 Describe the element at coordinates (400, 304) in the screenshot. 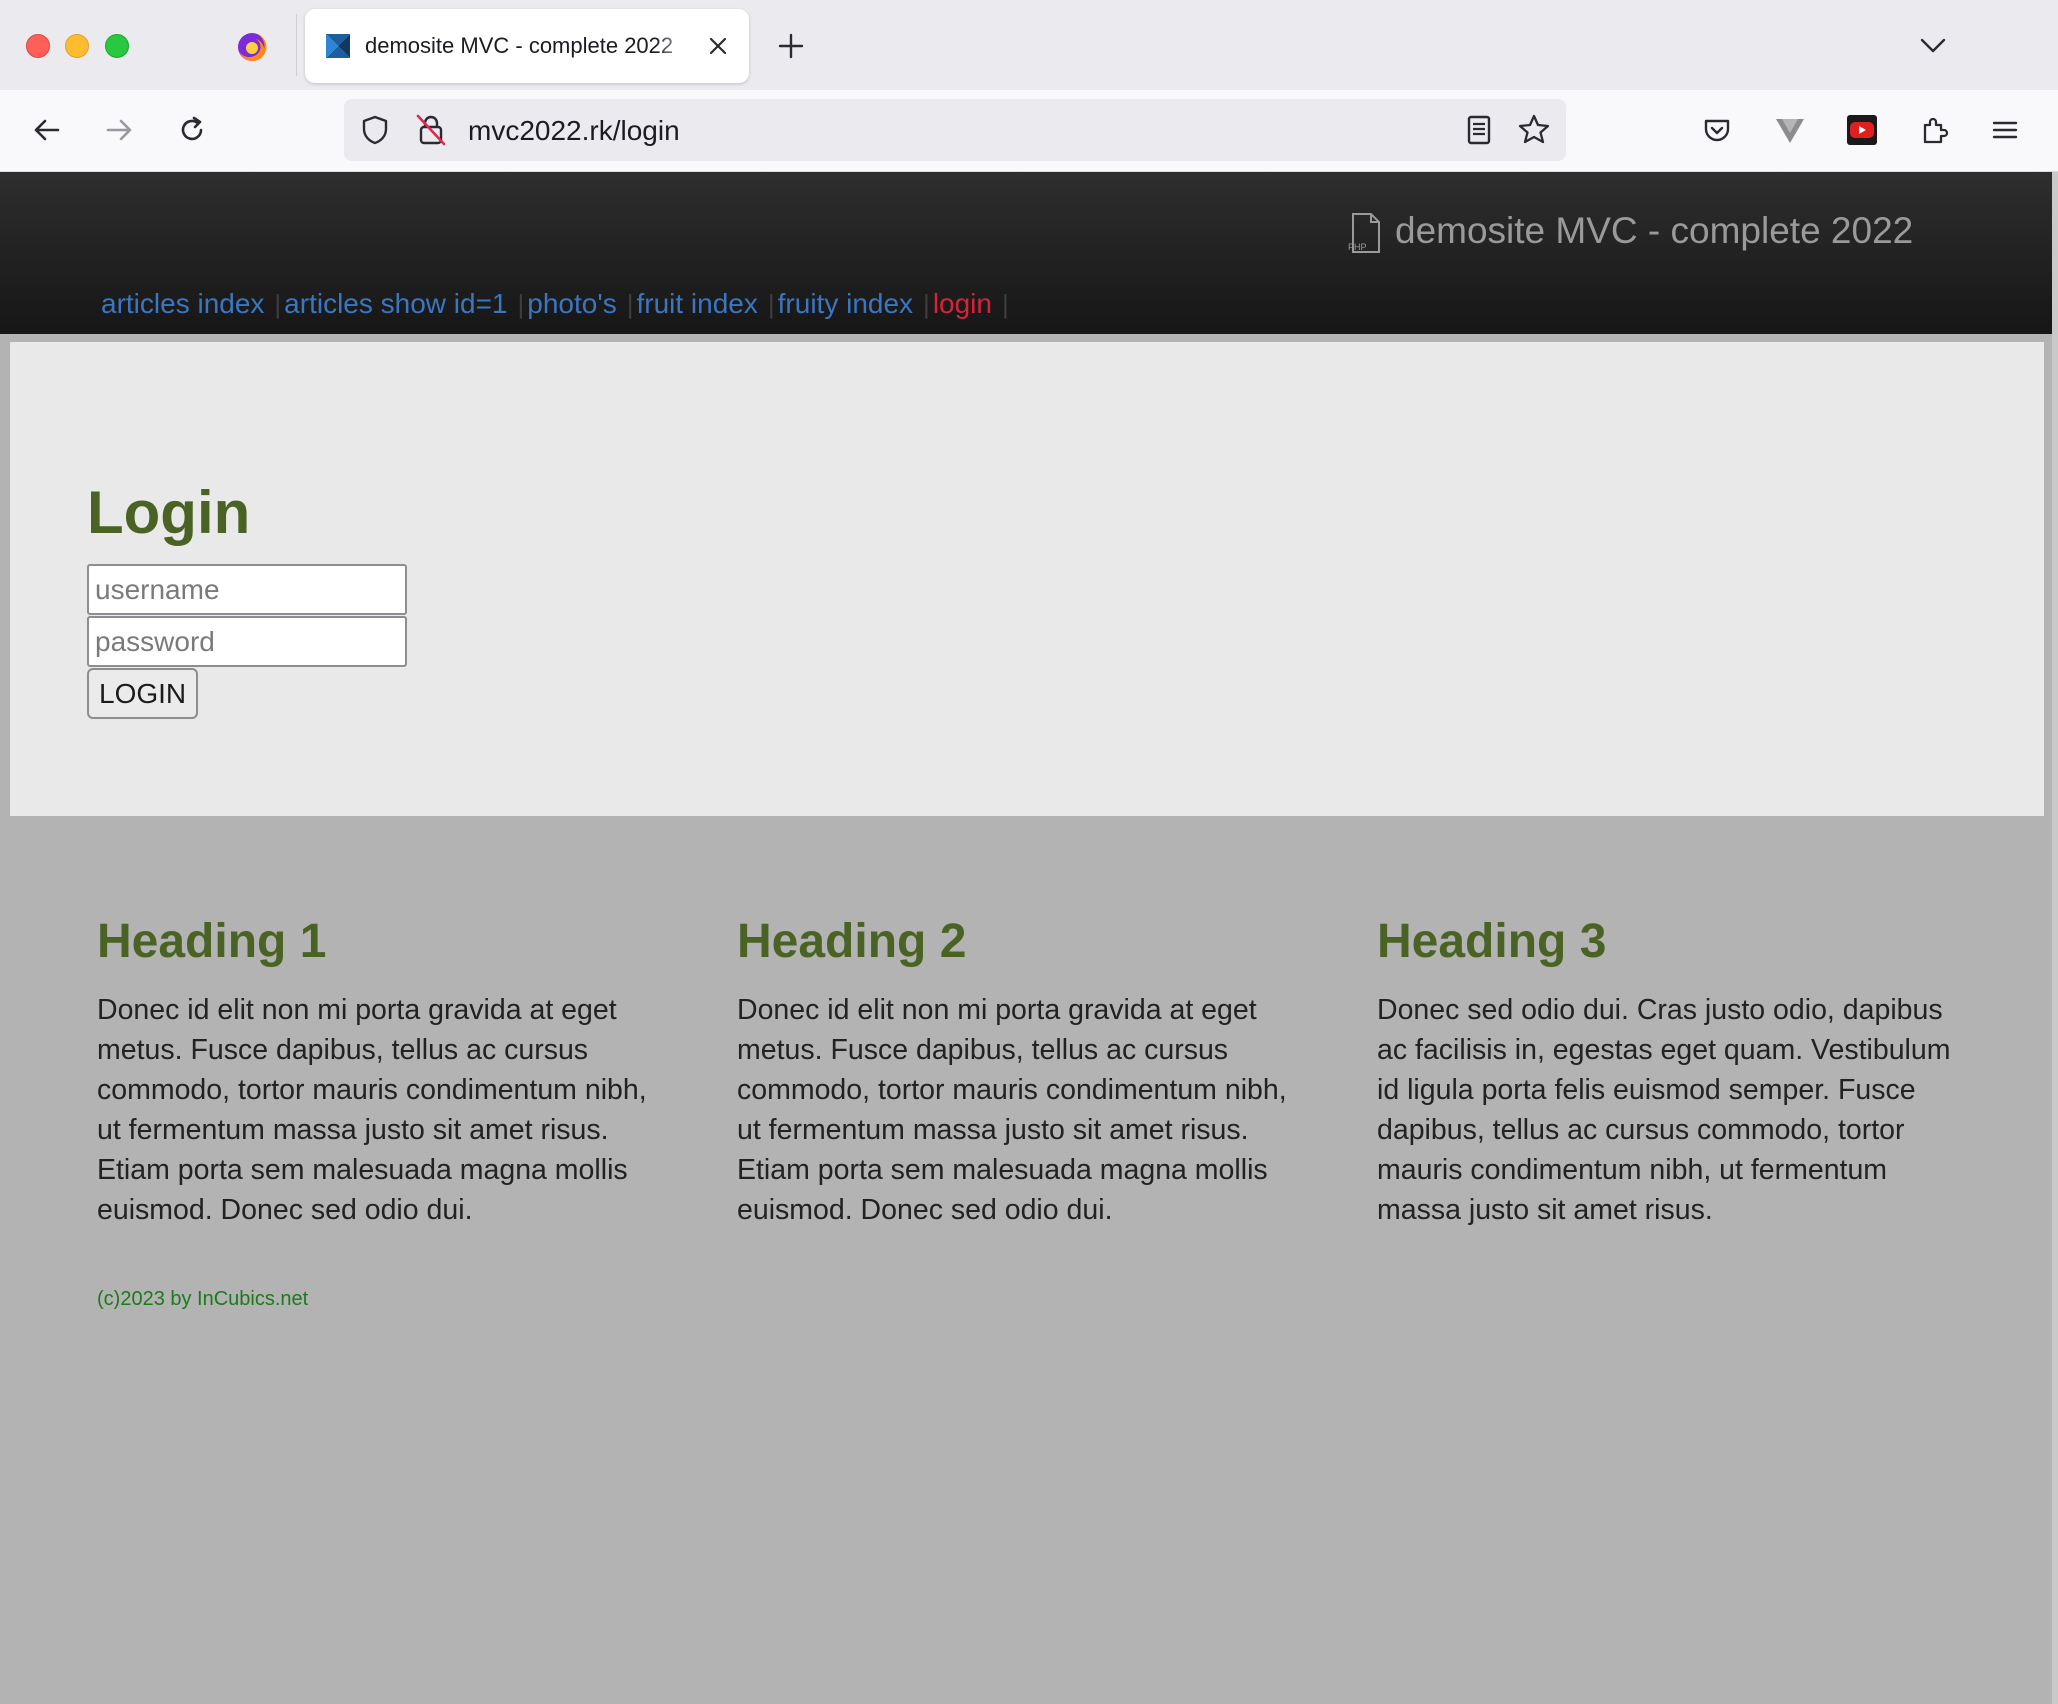

I see `menu-item-articles-show: articles show id=1` at that location.